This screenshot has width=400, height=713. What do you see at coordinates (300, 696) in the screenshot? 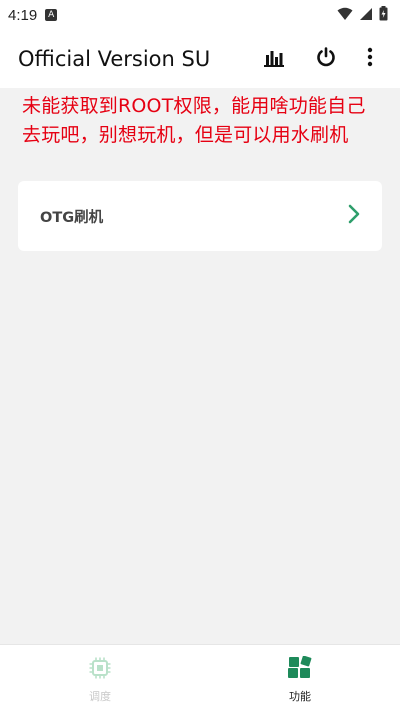
I see `nav-label-functions: 功能` at bounding box center [300, 696].